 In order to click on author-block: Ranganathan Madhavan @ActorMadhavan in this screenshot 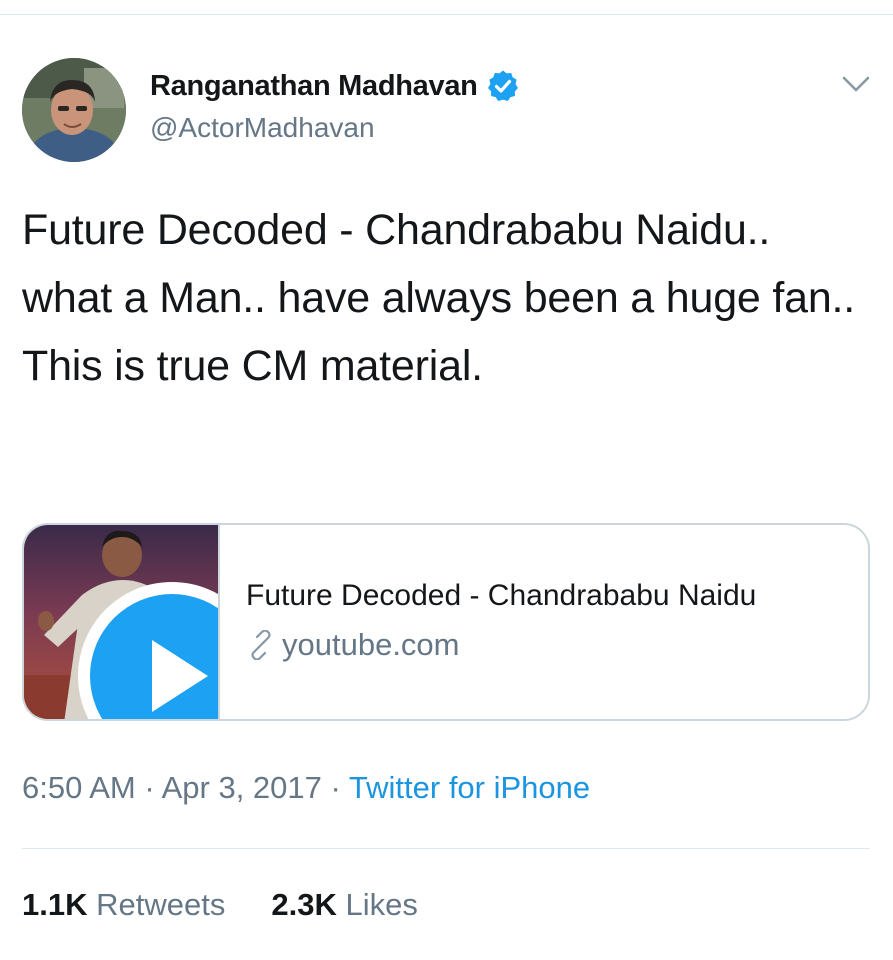, I will do `click(335, 104)`.